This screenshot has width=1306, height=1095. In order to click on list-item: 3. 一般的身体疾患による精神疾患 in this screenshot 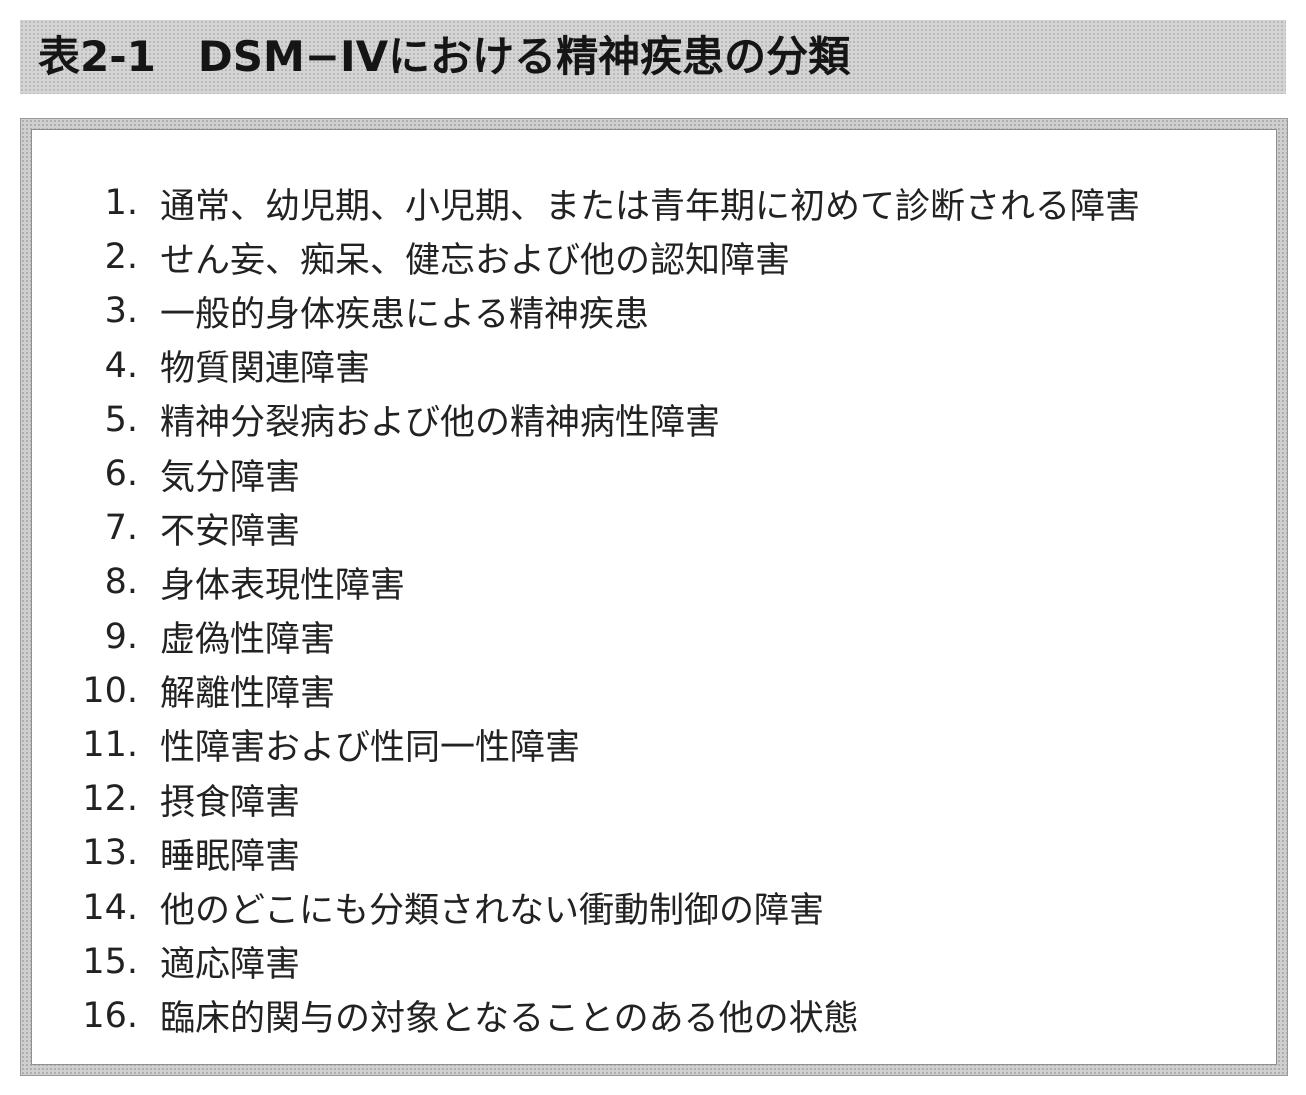, I will do `click(586, 311)`.